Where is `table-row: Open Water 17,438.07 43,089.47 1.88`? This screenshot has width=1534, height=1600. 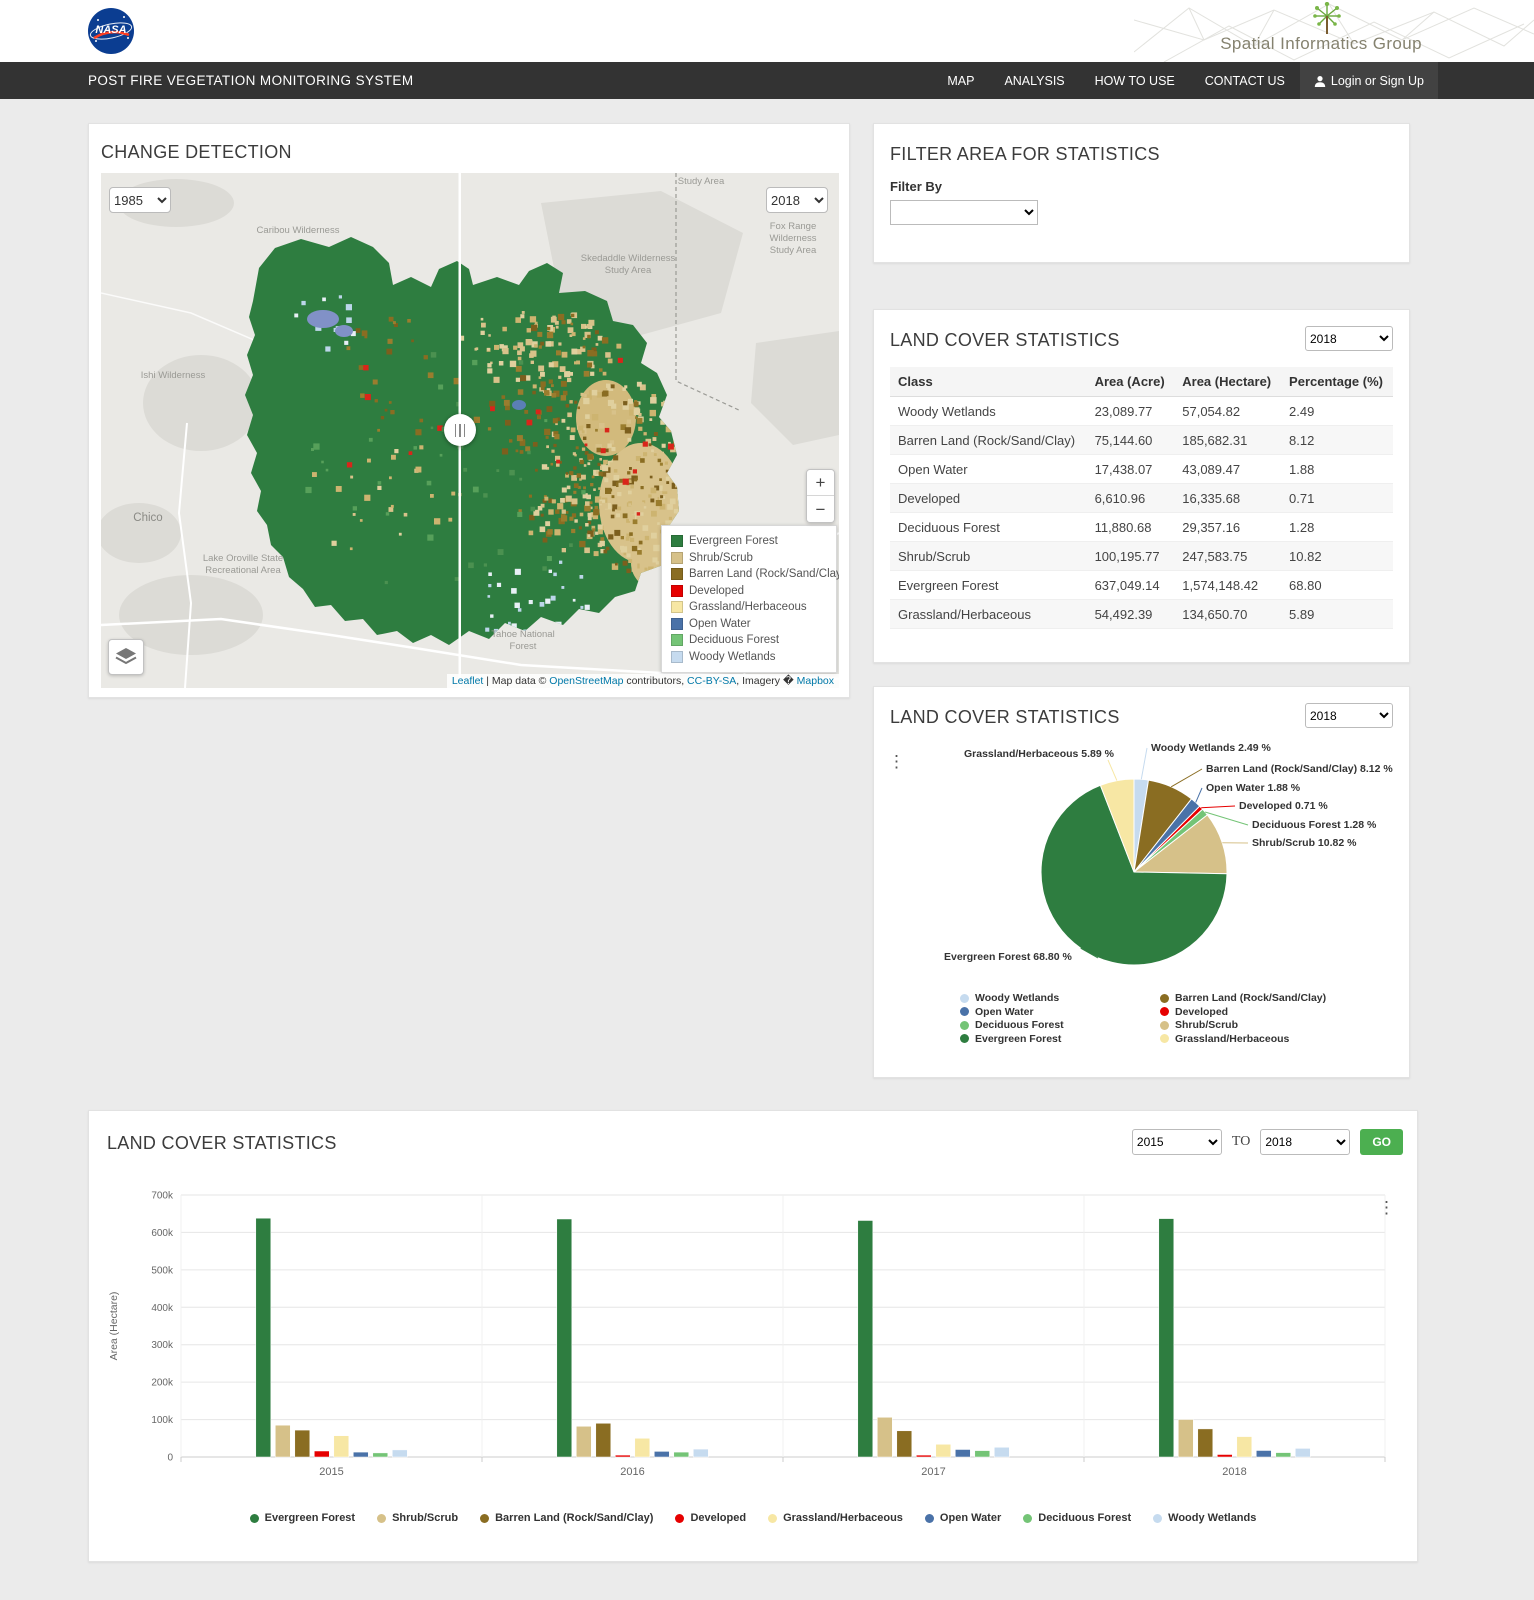 table-row: Open Water 17,438.07 43,089.47 1.88 is located at coordinates (1141, 469).